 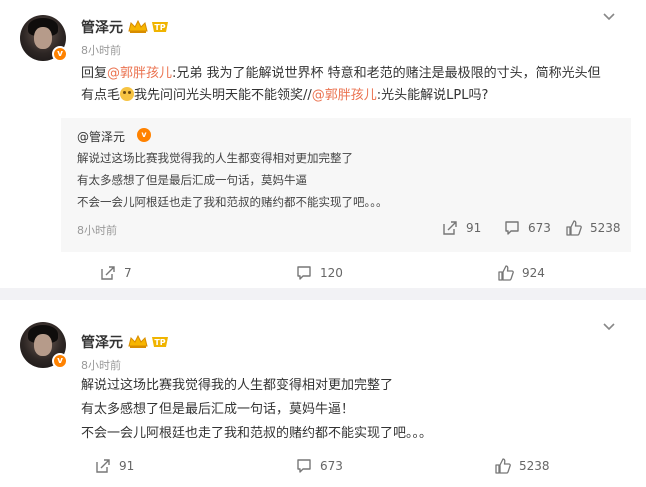 I want to click on post-line: 不会一会儿阿根廷也走了我和范叔的赌约都不能实现了吧。。。, so click(x=257, y=433).